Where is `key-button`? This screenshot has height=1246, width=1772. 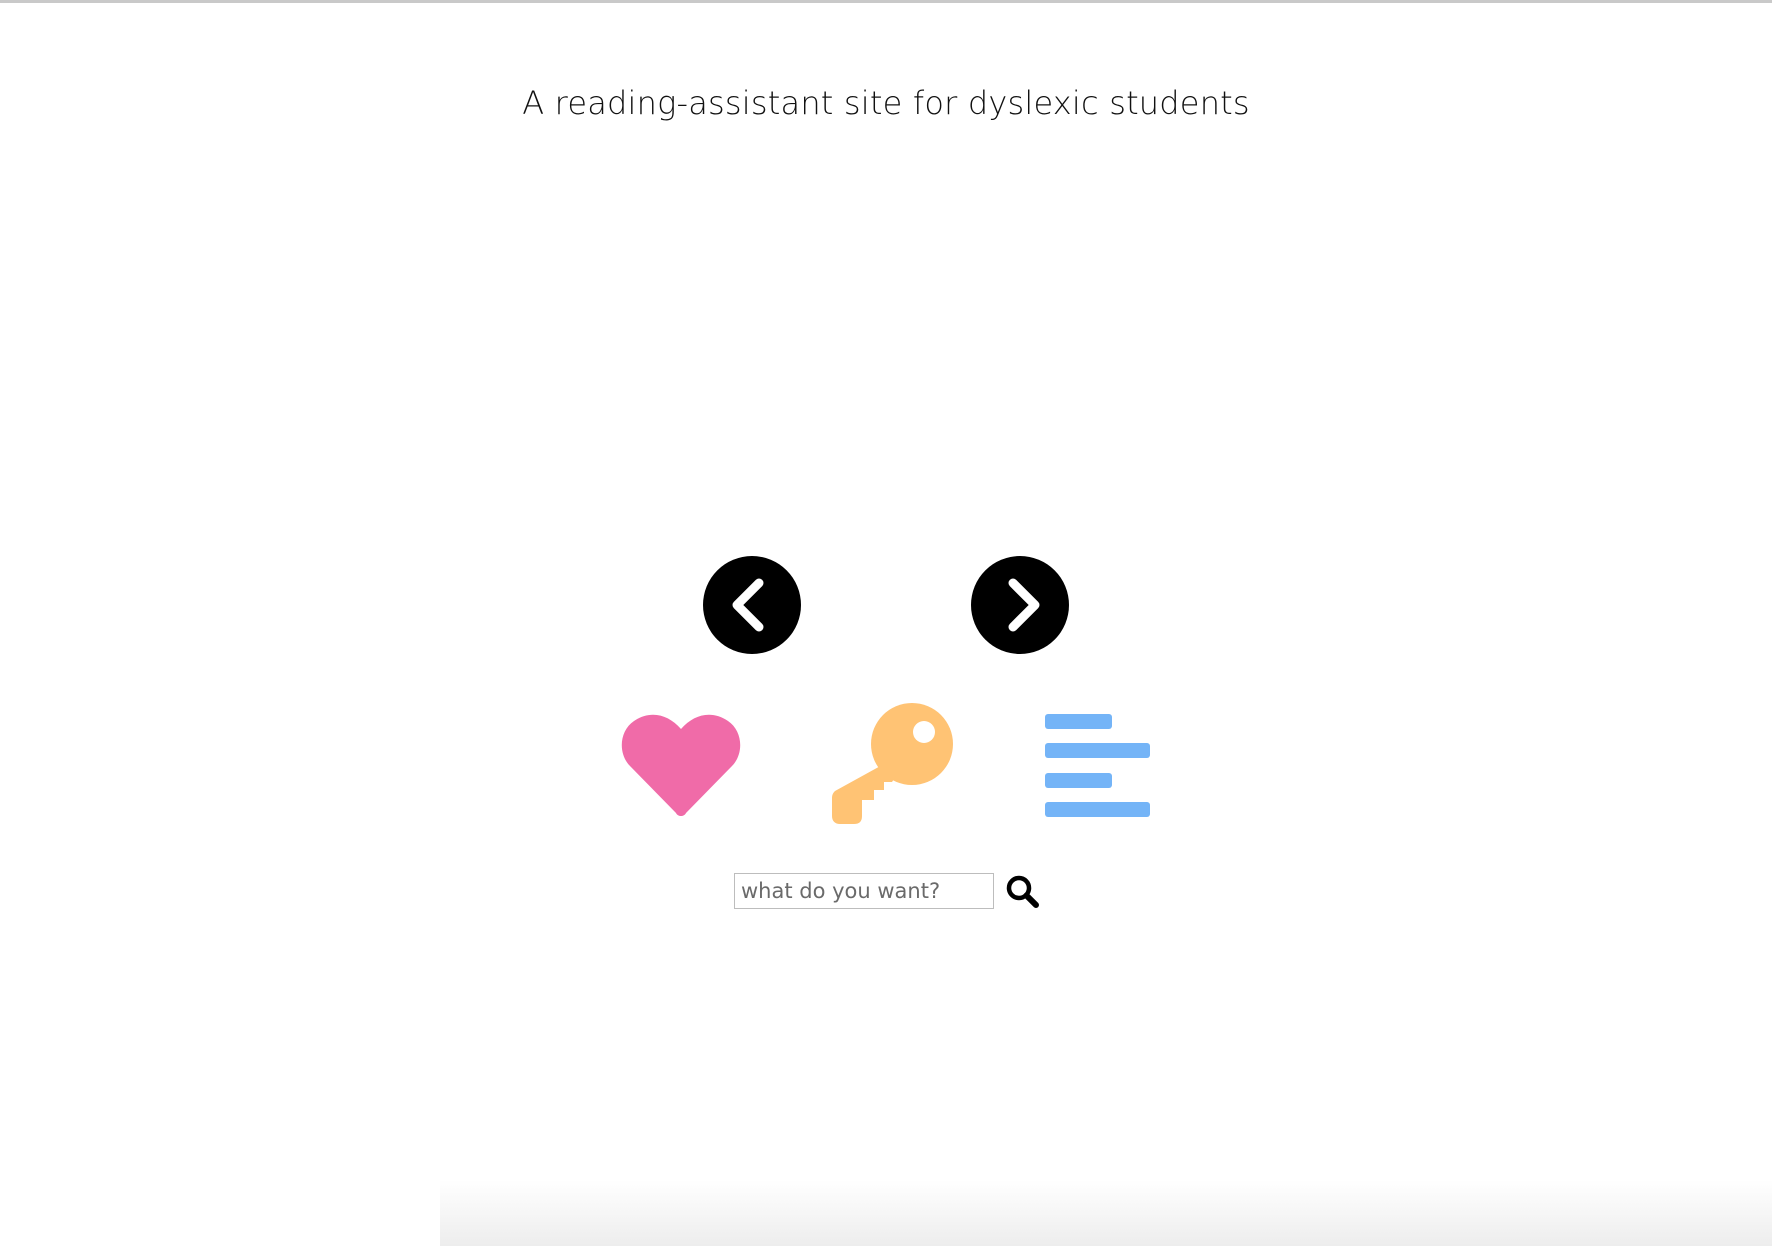 key-button is located at coordinates (893, 764).